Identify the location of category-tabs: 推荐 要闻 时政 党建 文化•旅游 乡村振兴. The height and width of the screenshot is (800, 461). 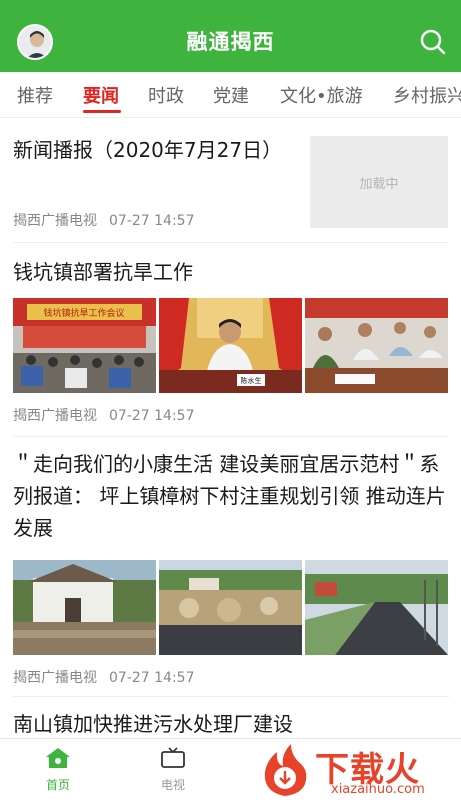
(230, 95).